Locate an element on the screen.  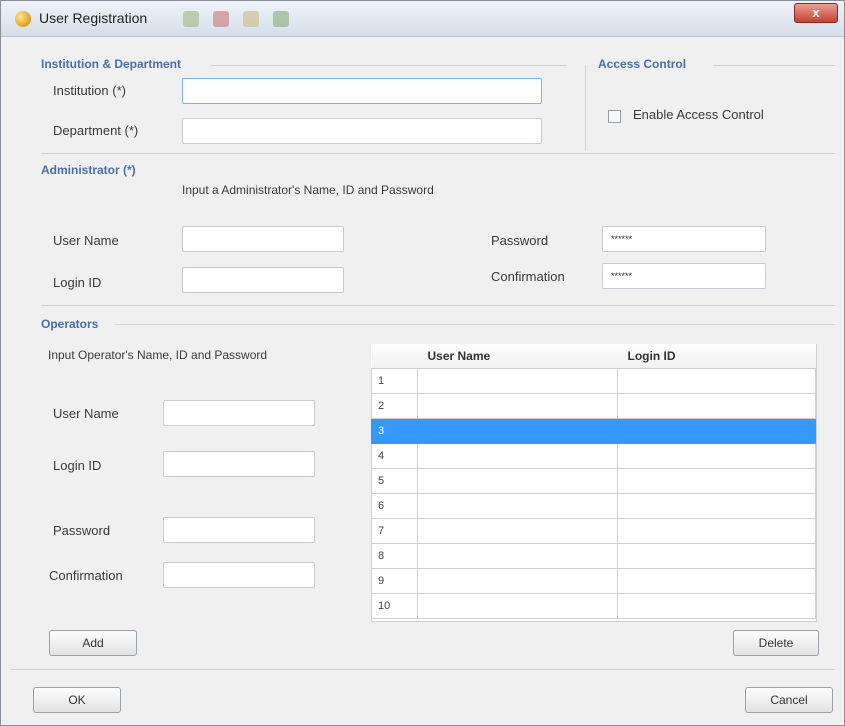
close-icon: x is located at coordinates (816, 12).